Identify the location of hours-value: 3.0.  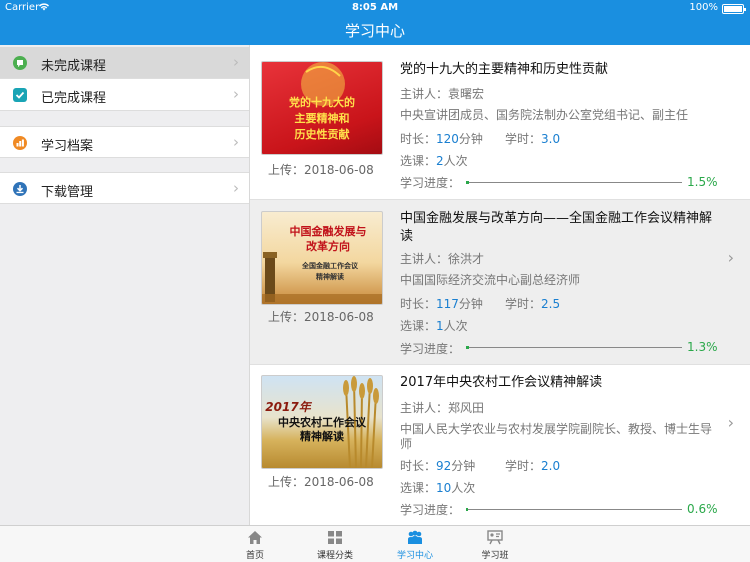
(551, 139).